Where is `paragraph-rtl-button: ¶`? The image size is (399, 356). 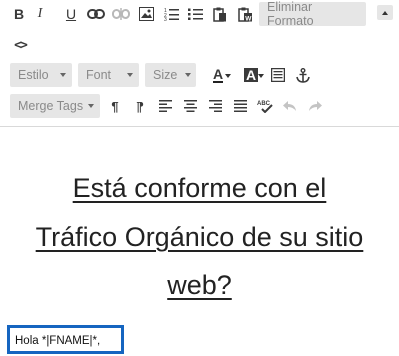 paragraph-rtl-button: ¶ is located at coordinates (140, 106).